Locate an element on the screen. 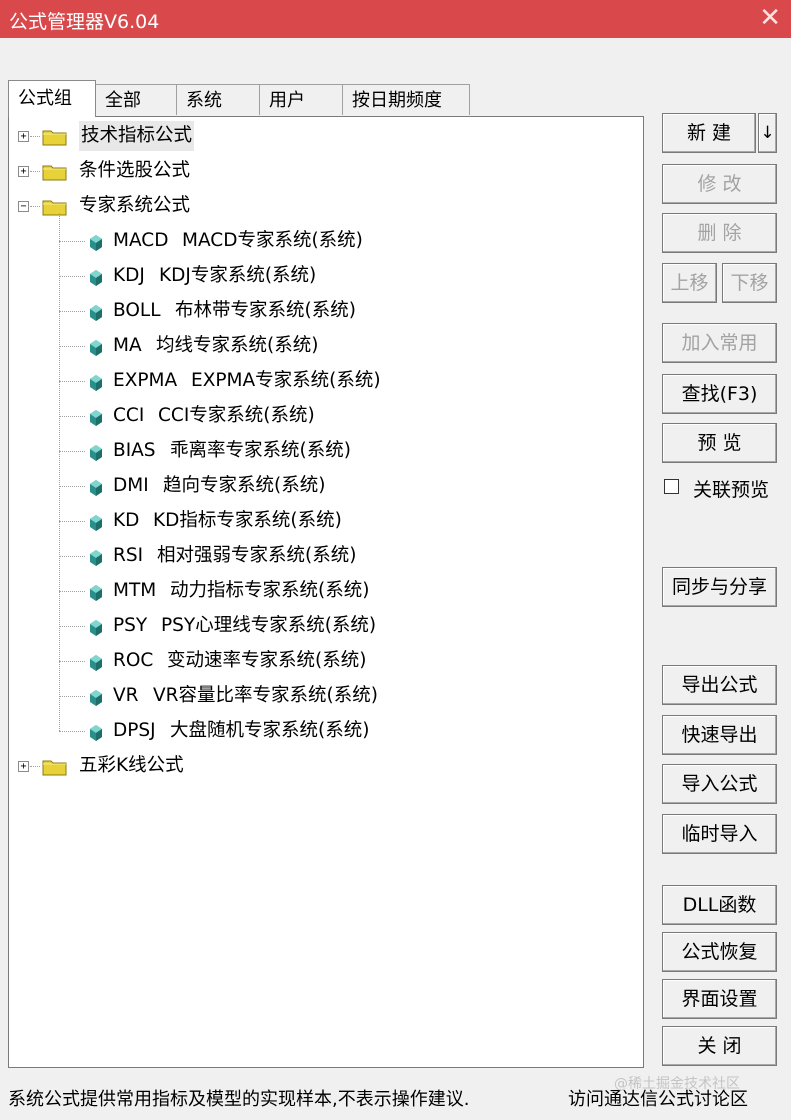  tree-item: MA 均线专家系统(系统) is located at coordinates (319, 346).